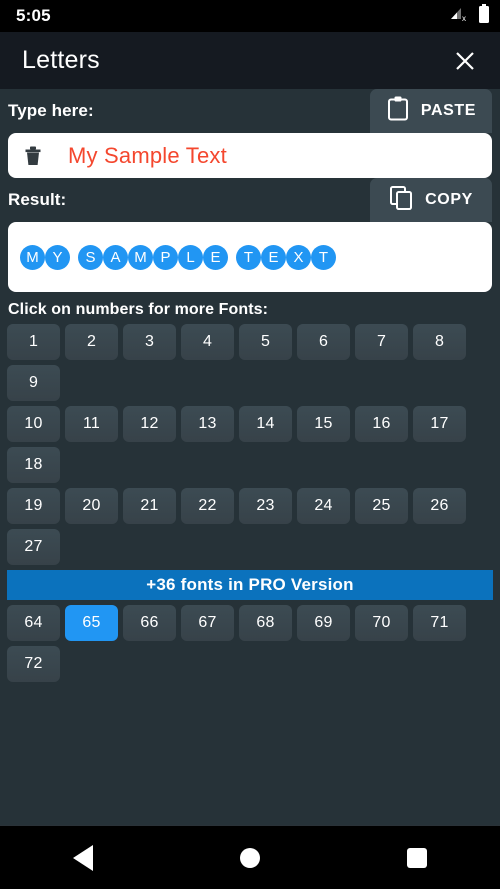  What do you see at coordinates (250, 585) in the screenshot?
I see `pro-version-banner: +36 fonts in PRO Version` at bounding box center [250, 585].